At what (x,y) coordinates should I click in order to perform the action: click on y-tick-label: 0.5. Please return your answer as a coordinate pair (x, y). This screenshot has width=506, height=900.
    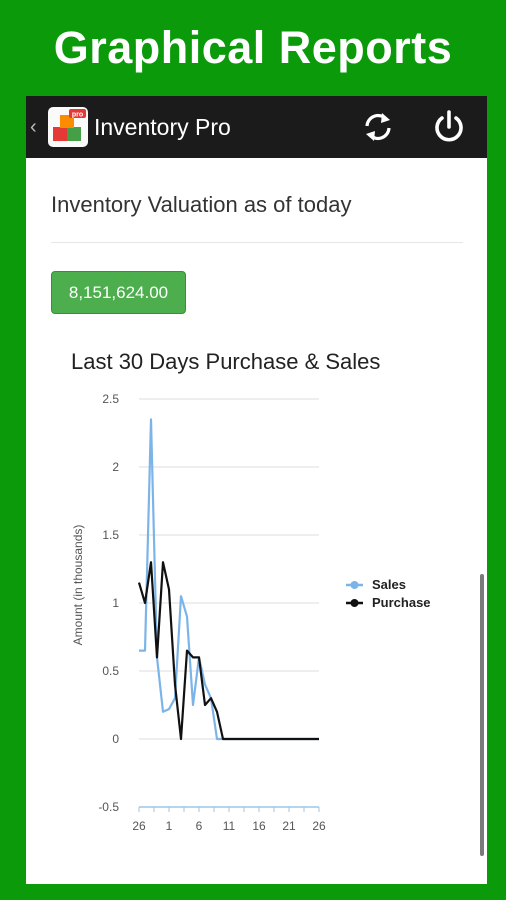
    Looking at the image, I should click on (110, 671).